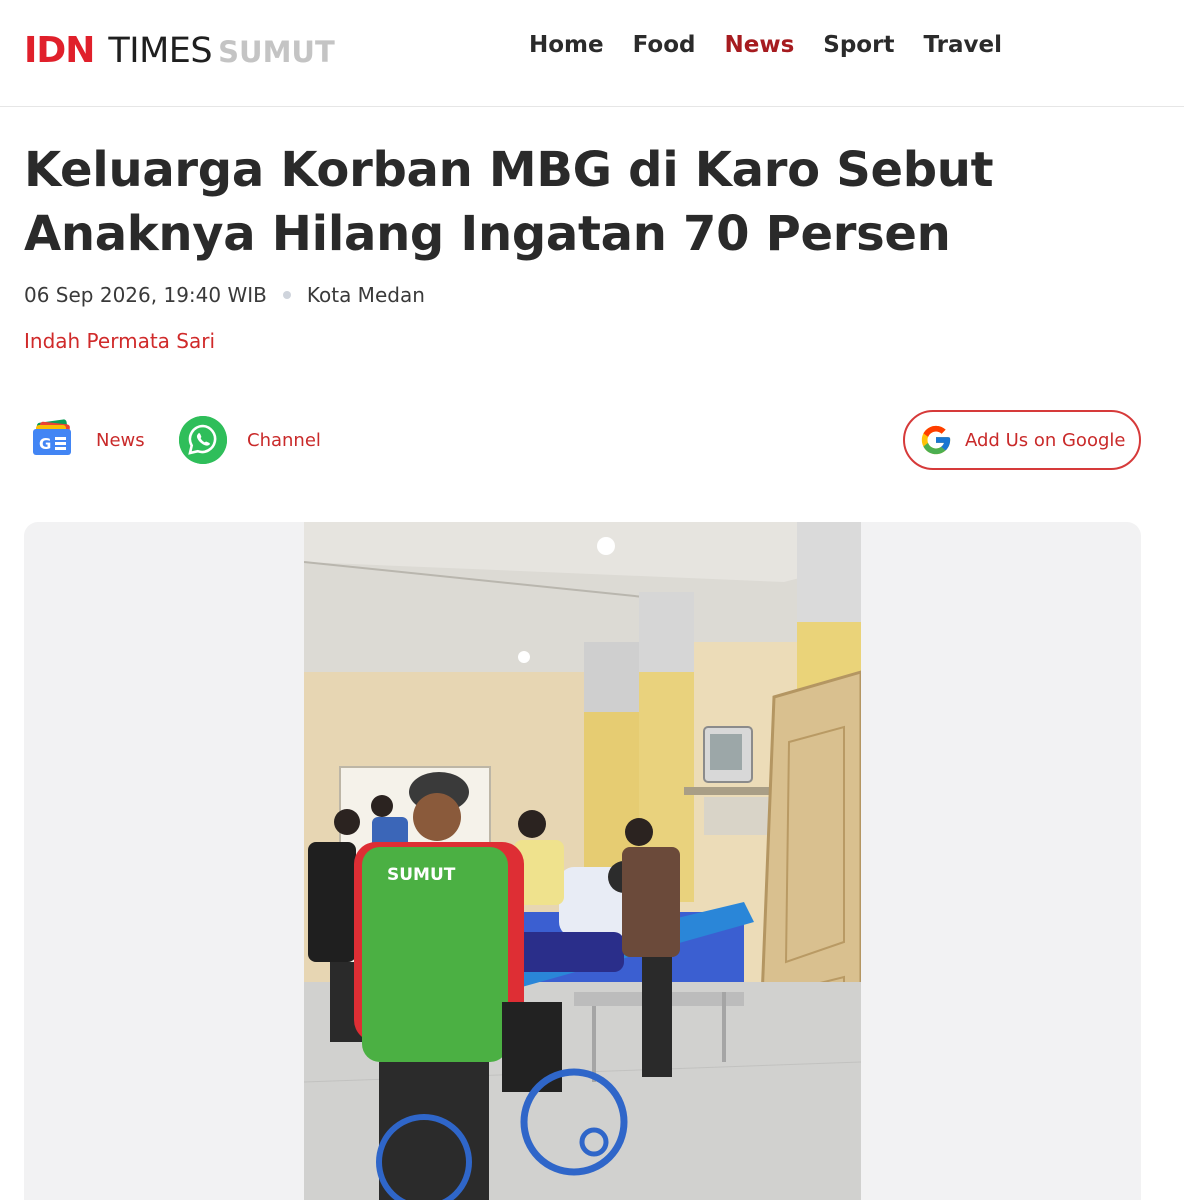 Image resolution: width=1184 pixels, height=1200 pixels. What do you see at coordinates (276, 52) in the screenshot?
I see `logo-region: SUMUT` at bounding box center [276, 52].